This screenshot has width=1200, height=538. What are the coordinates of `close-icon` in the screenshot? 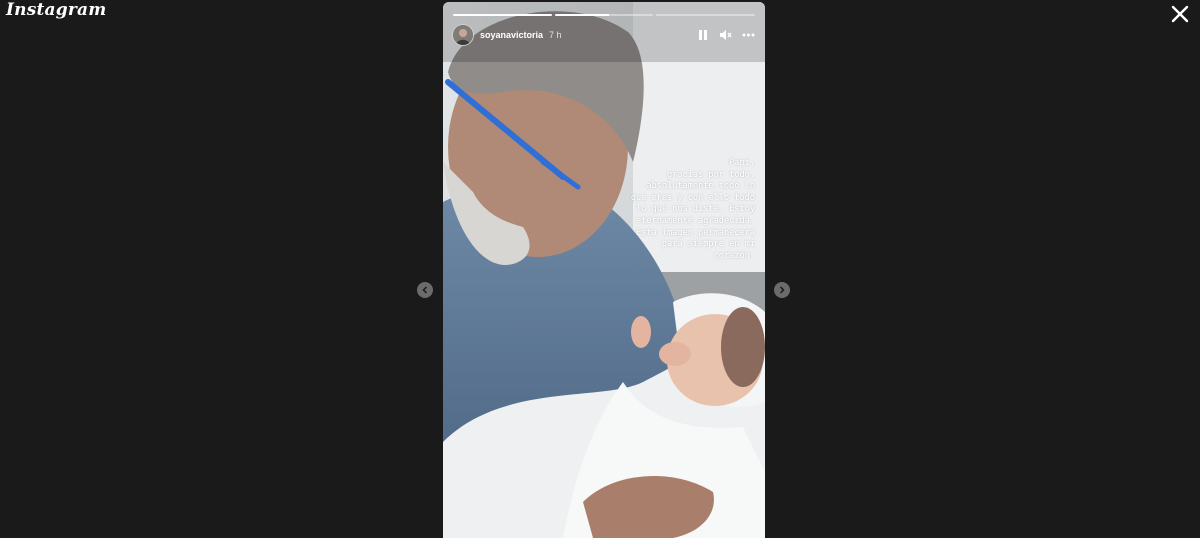 It's located at (1180, 14).